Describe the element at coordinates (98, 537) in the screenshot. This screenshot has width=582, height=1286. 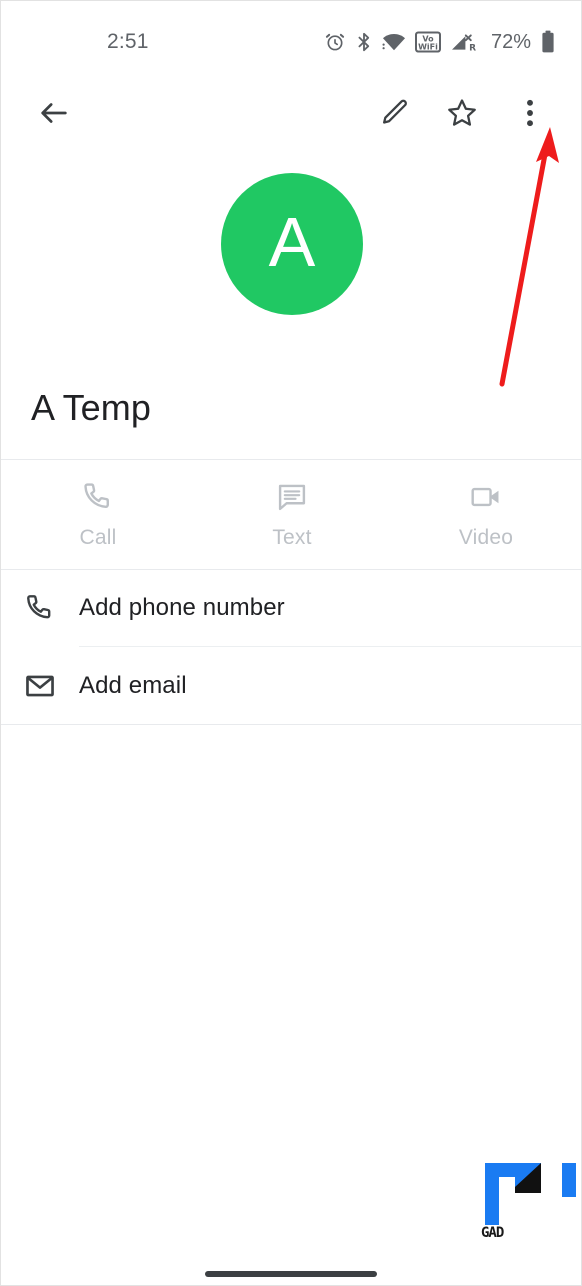
I see `quick-action-call-label: Call` at that location.